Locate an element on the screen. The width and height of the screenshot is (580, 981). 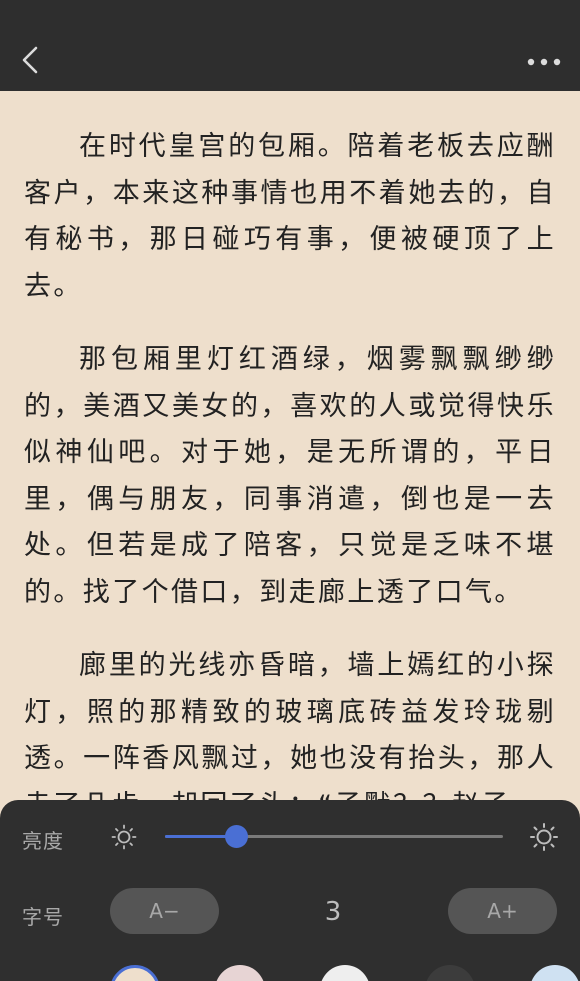
chevron-left-icon is located at coordinates (30, 60).